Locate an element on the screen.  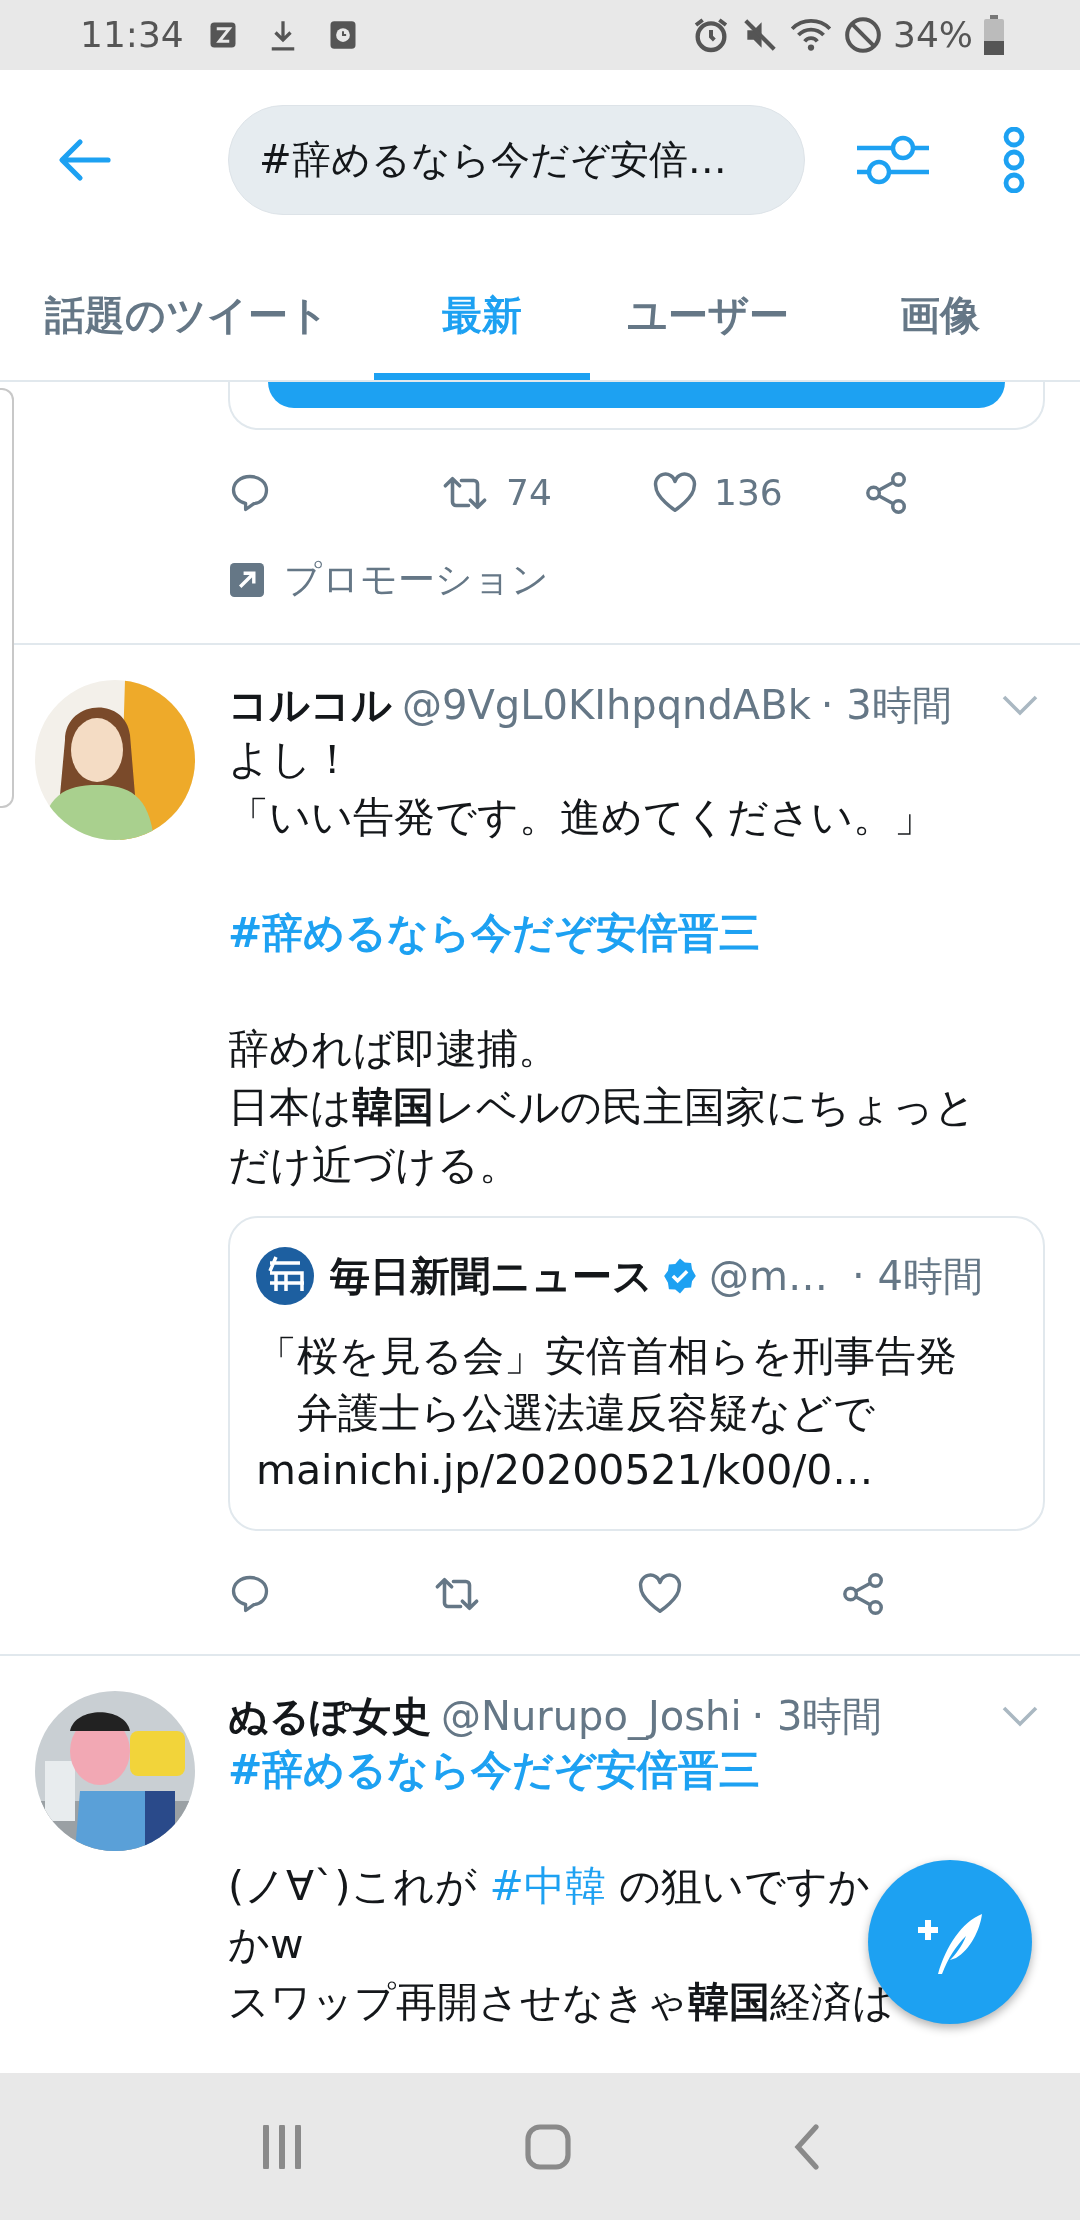
edge-handle is located at coordinates (7, 598).